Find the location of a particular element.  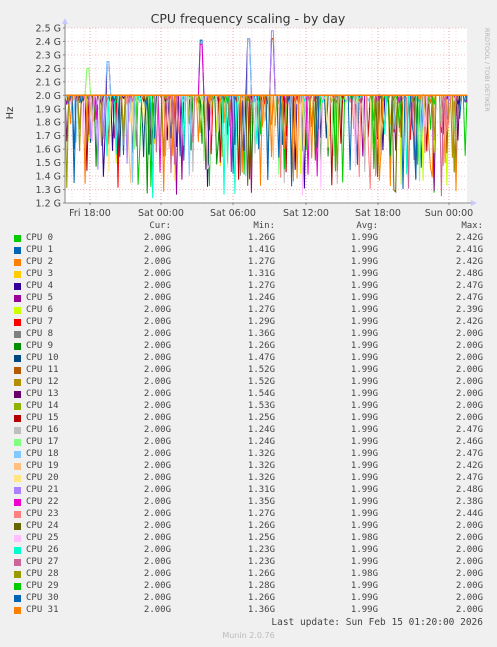

munin-version-text: Munin 2.0.76 is located at coordinates (248, 635).